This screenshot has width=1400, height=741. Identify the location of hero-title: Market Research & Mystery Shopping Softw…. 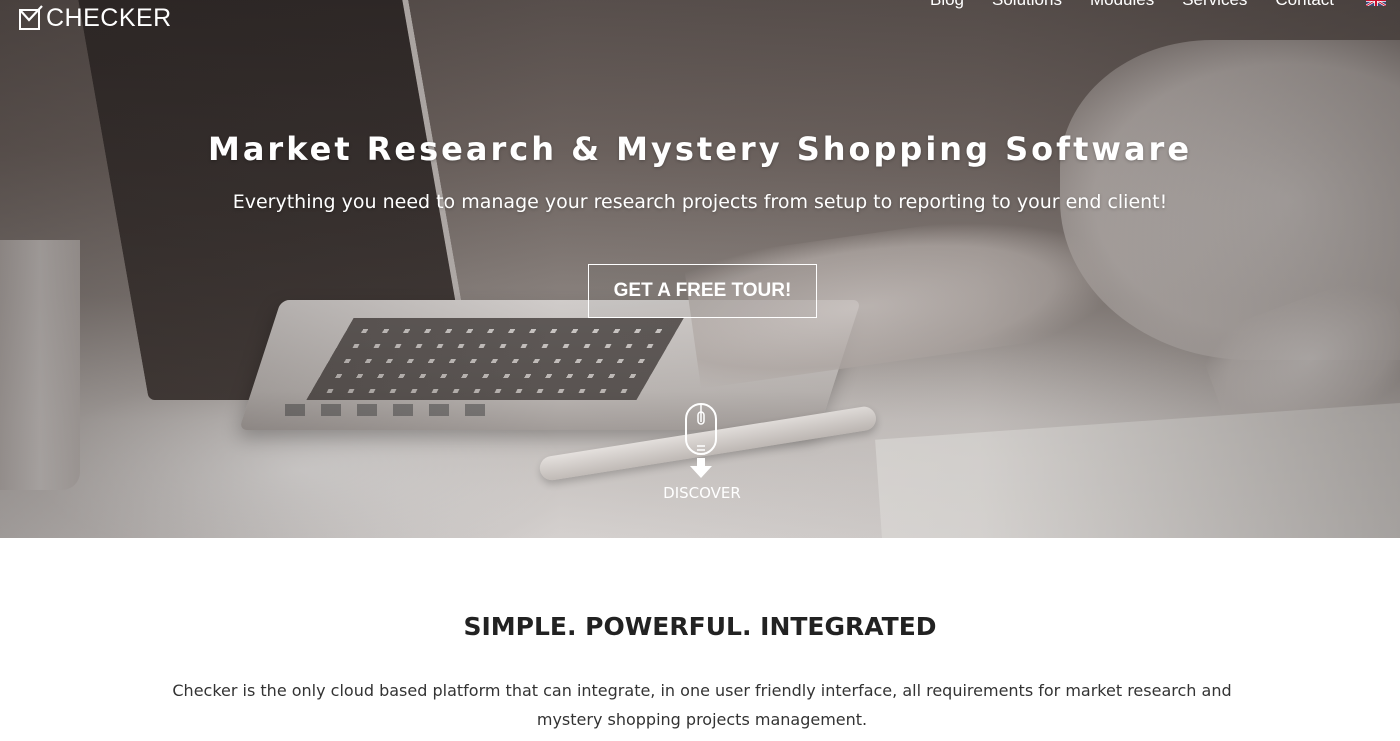
(700, 149).